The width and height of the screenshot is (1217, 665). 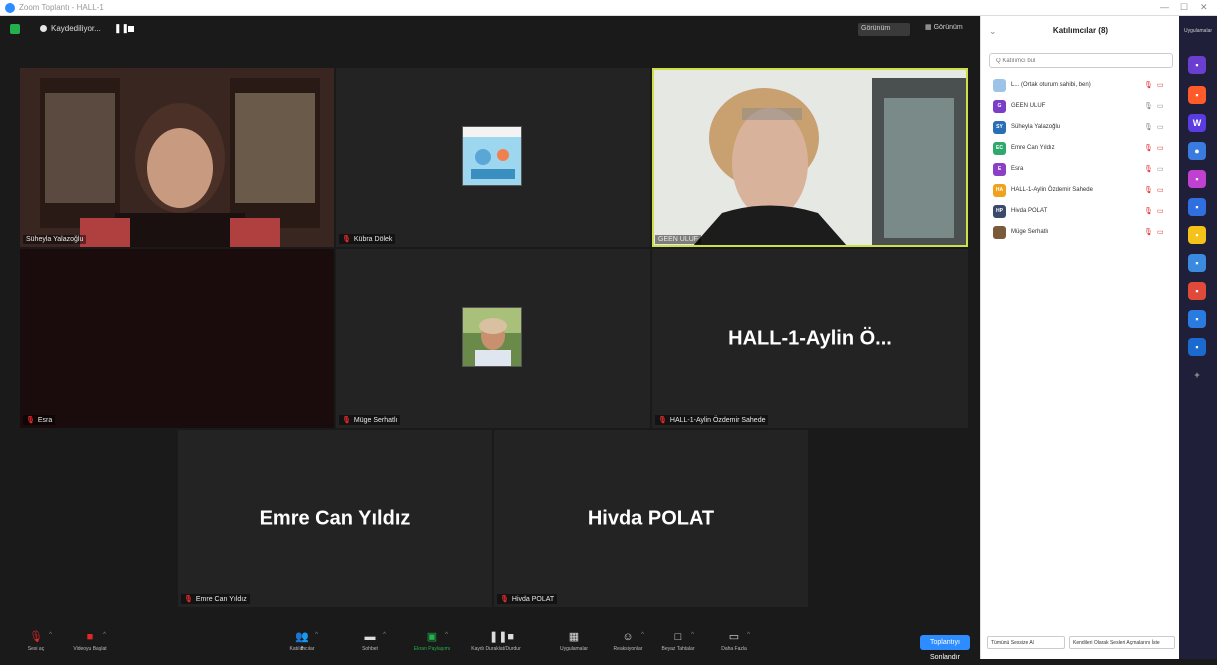 What do you see at coordinates (999, 106) in the screenshot?
I see `avatar: G` at bounding box center [999, 106].